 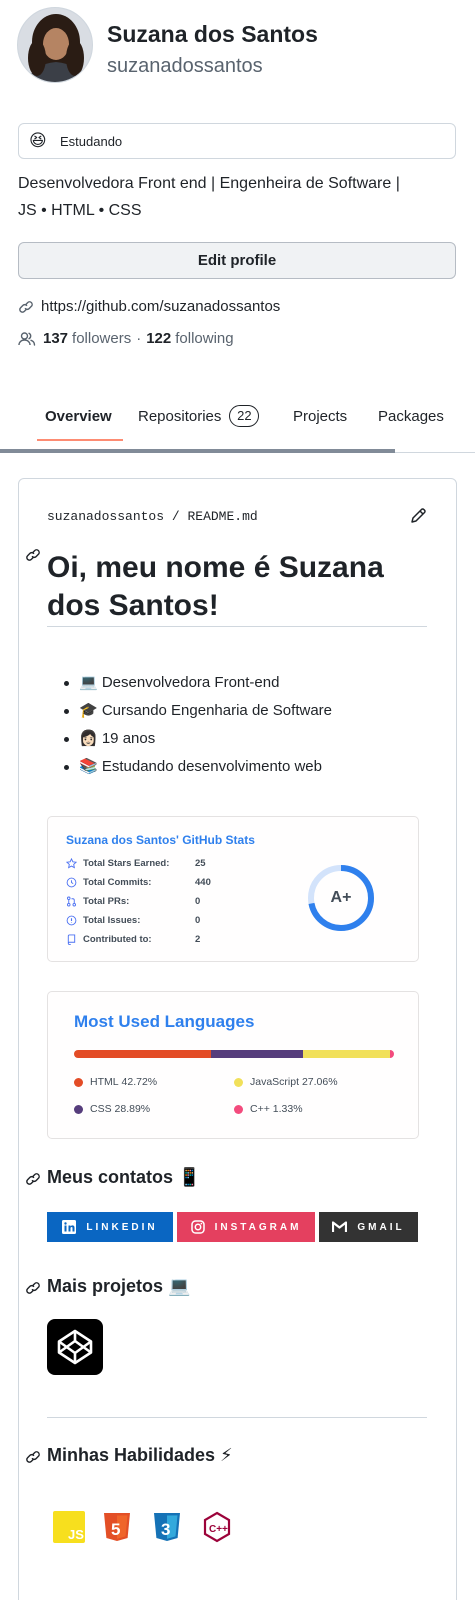 What do you see at coordinates (180, 416) in the screenshot?
I see `tab-repositories-label: Repositories` at bounding box center [180, 416].